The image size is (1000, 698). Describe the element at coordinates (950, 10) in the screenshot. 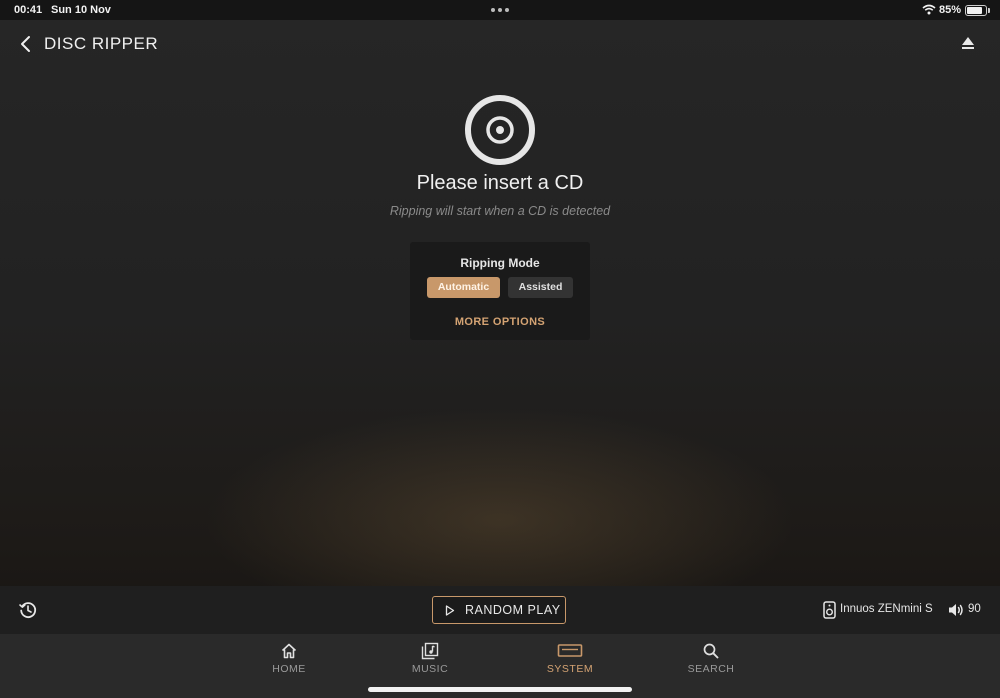

I see `battery-percent: 85%` at that location.